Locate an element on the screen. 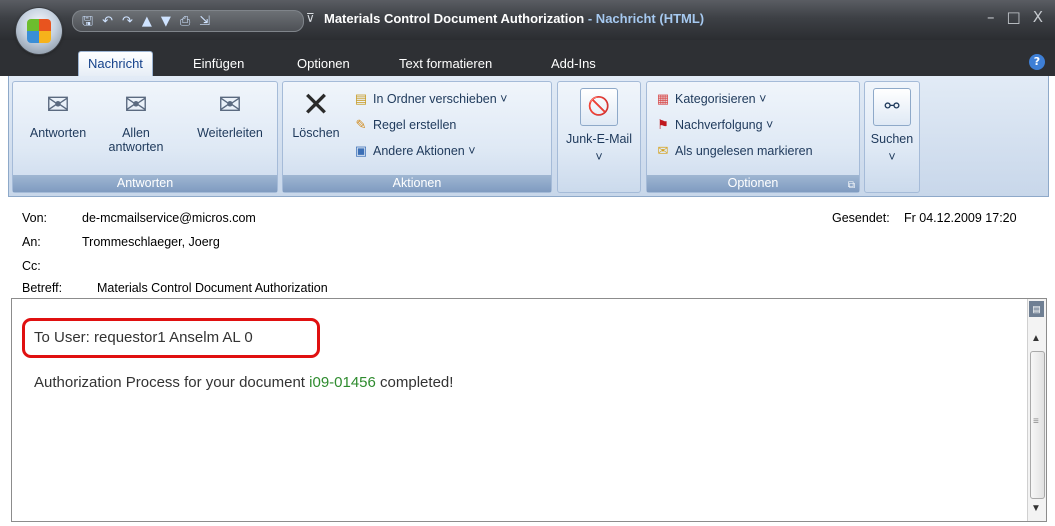  reply-icon: ✉ is located at coordinates (58, 104).